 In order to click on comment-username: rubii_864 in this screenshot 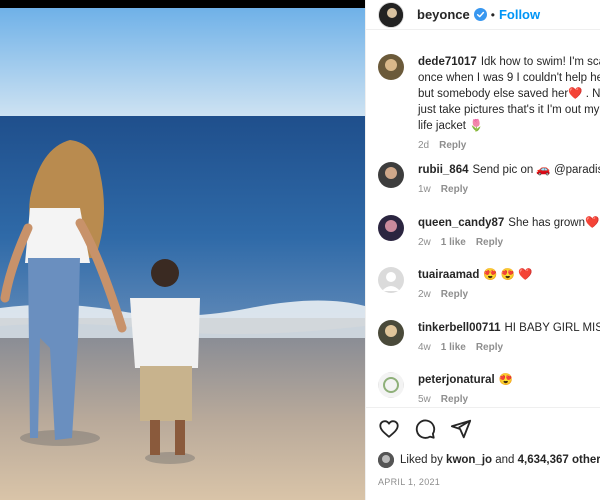, I will do `click(443, 170)`.